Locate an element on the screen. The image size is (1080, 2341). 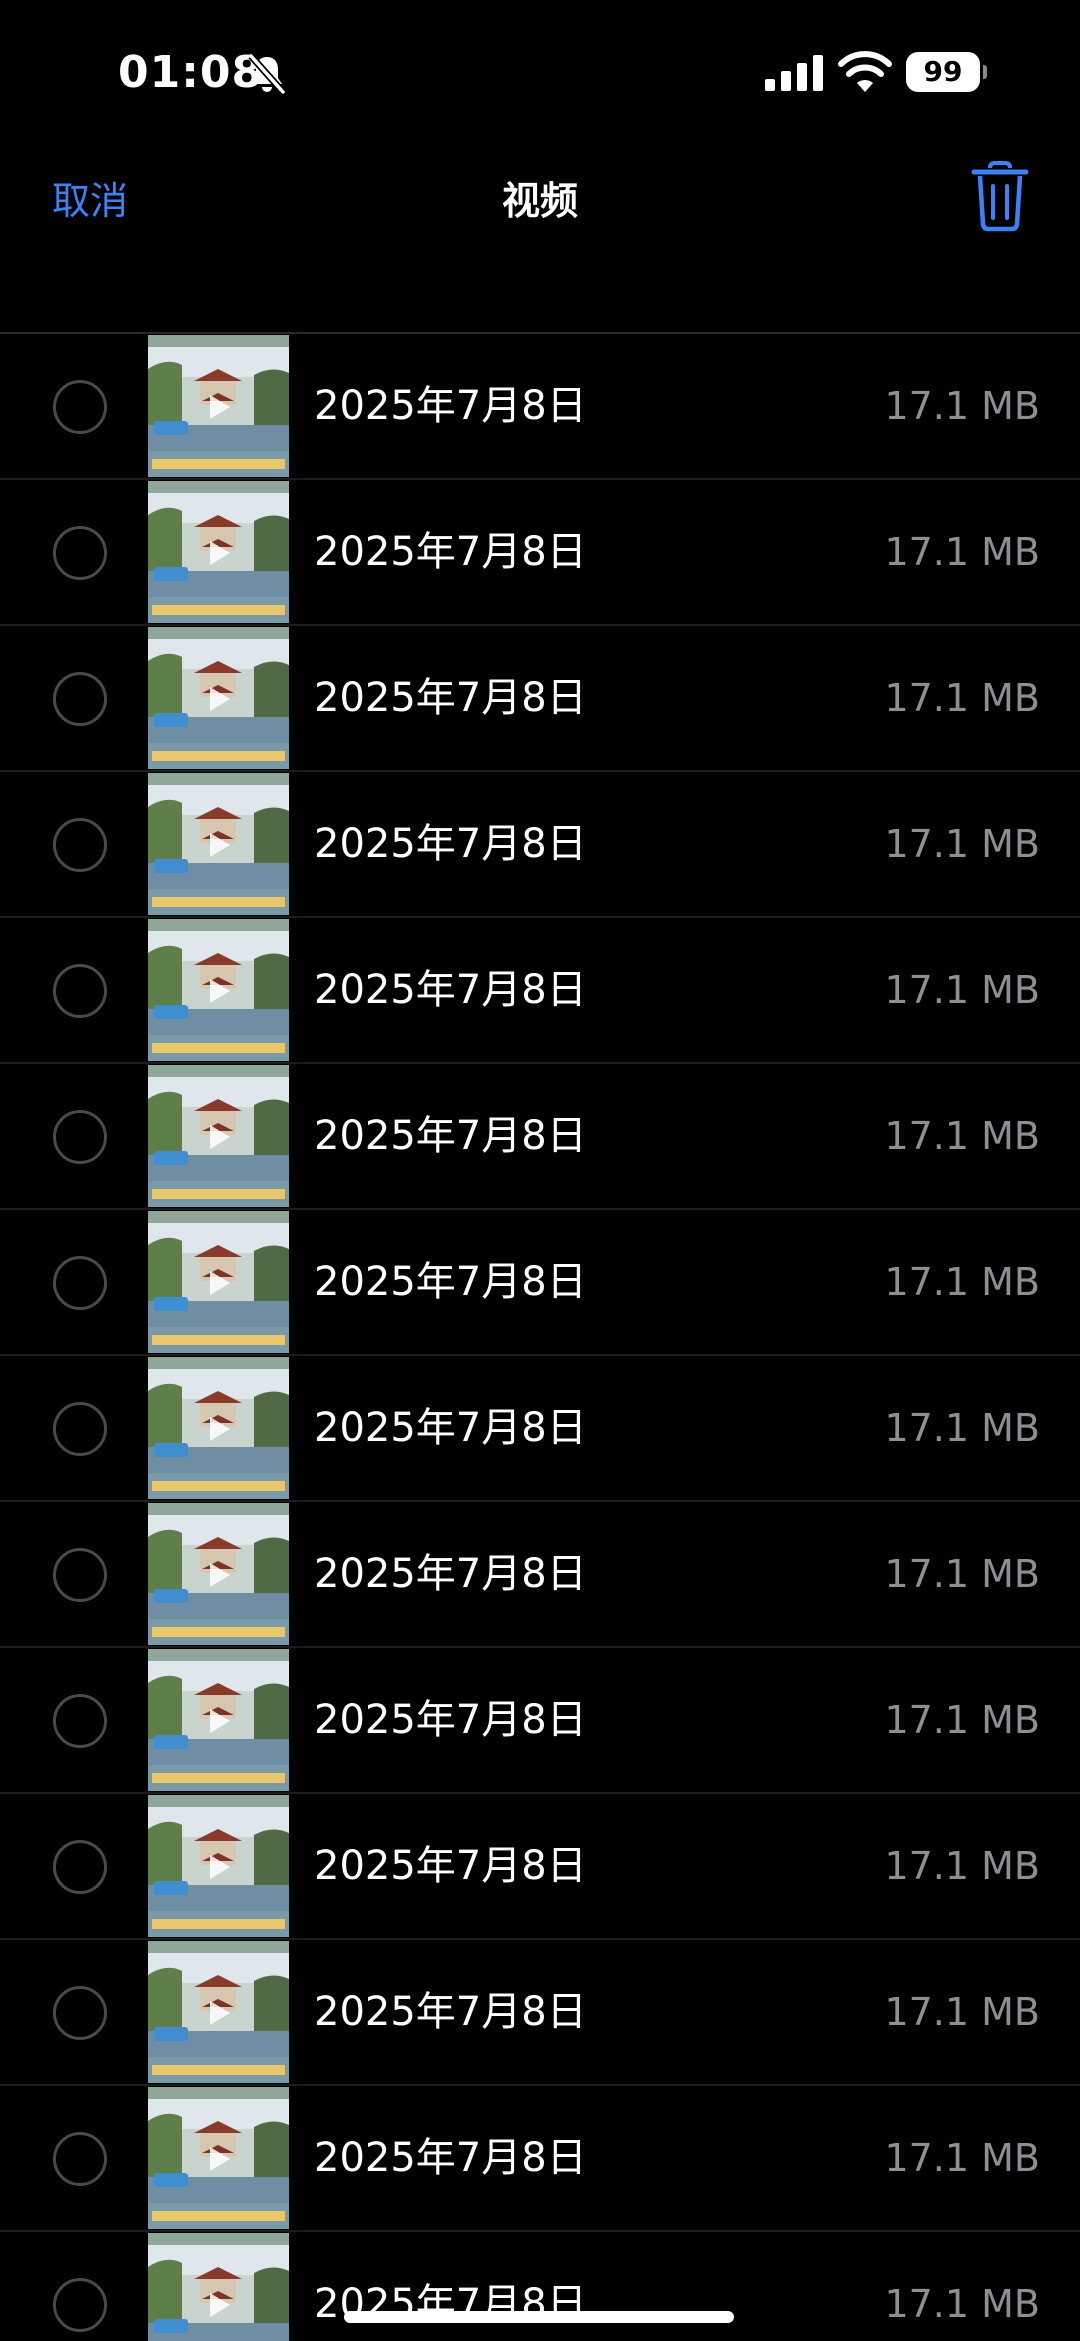
cellular-signal-icon is located at coordinates (794, 73).